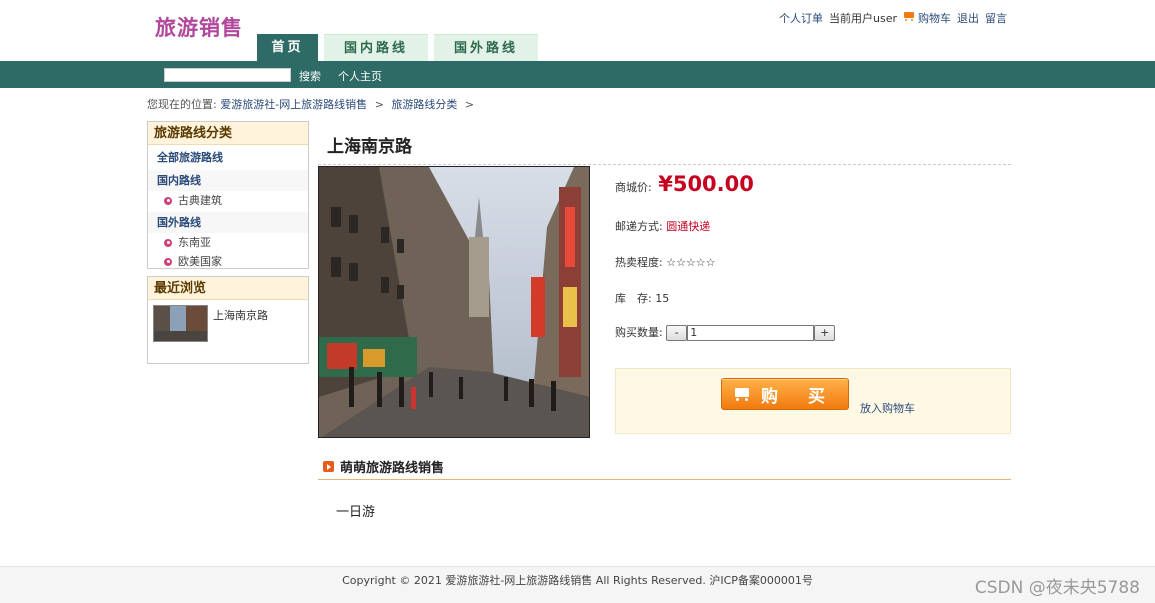 Image resolution: width=1155 pixels, height=603 pixels. I want to click on orders-link: 个人订单, so click(801, 18).